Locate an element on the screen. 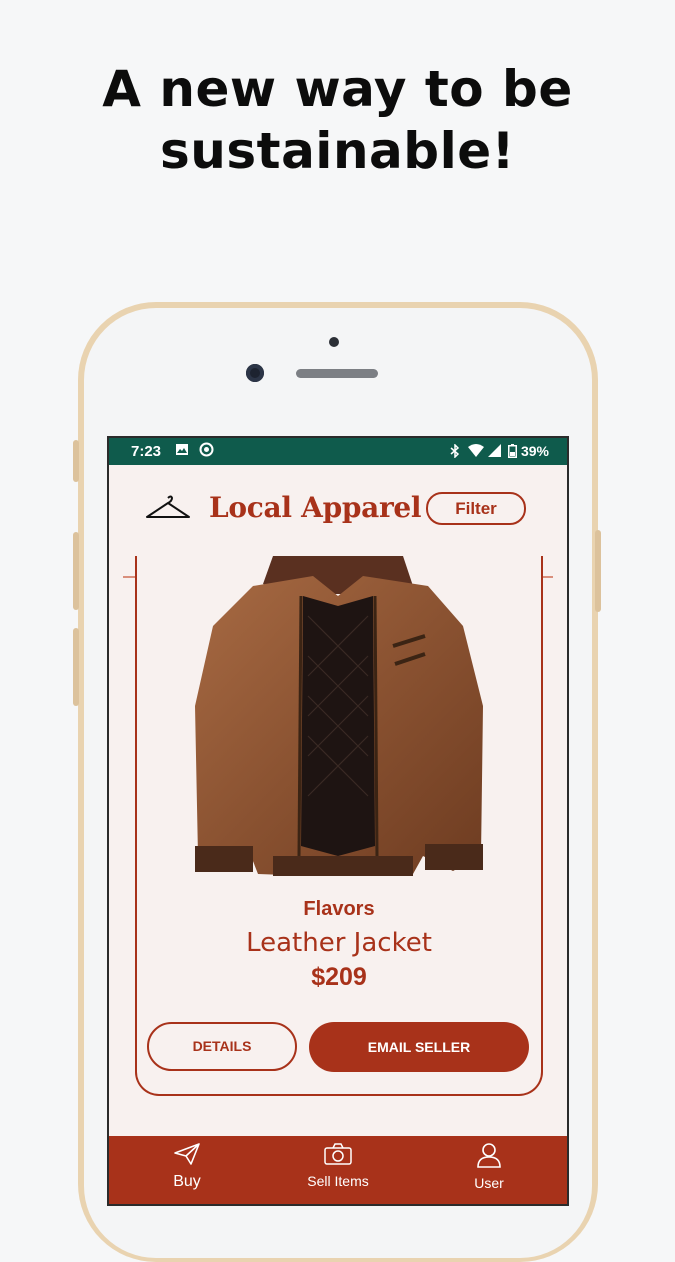  product-name: Leather Jacket is located at coordinates (339, 943).